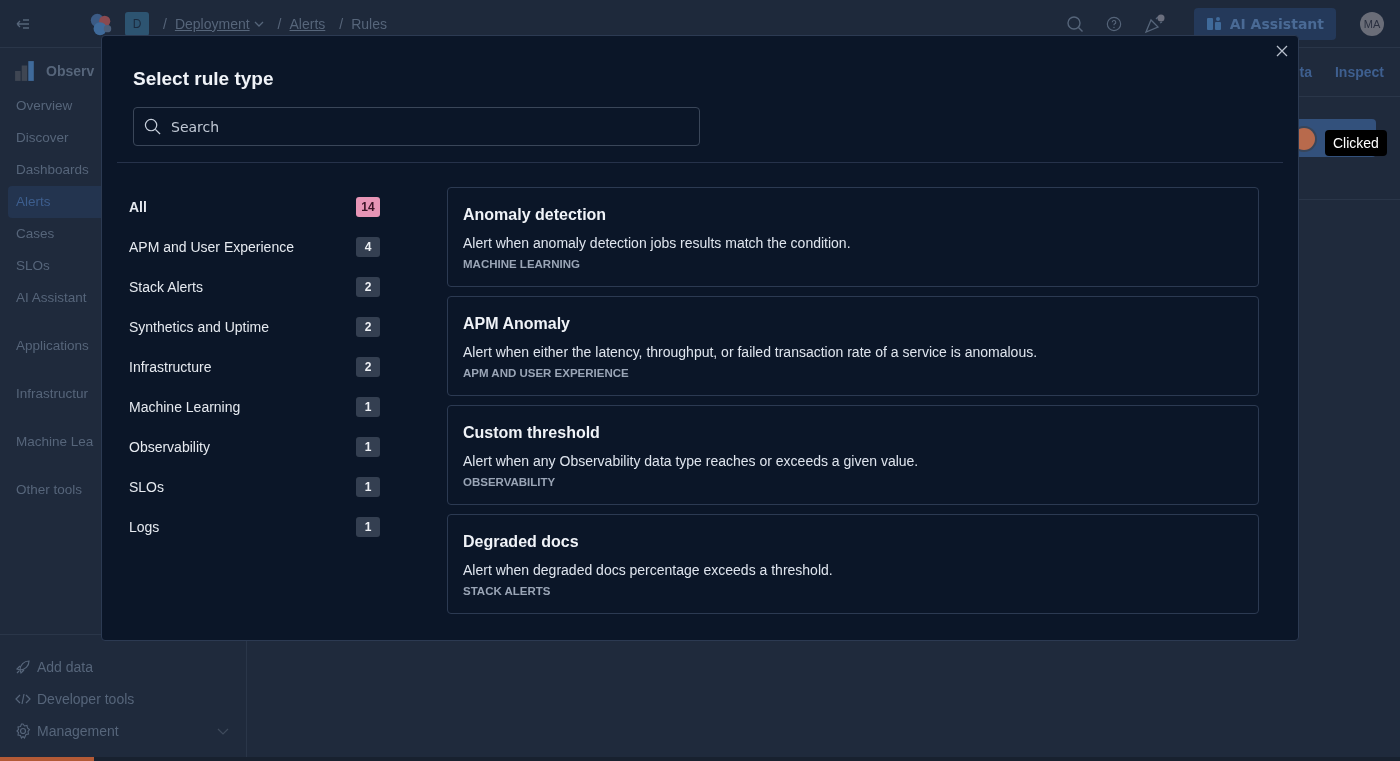 This screenshot has height=761, width=1400. What do you see at coordinates (254, 447) in the screenshot?
I see `category-item: Observability 1` at bounding box center [254, 447].